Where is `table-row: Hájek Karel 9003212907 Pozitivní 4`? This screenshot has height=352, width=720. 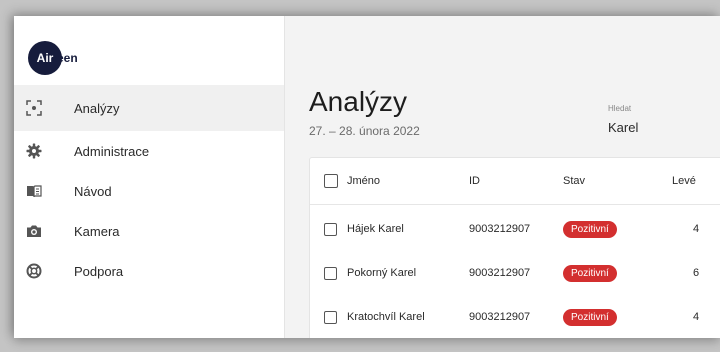
table-row: Hájek Karel 9003212907 Pozitivní 4 is located at coordinates (515, 229).